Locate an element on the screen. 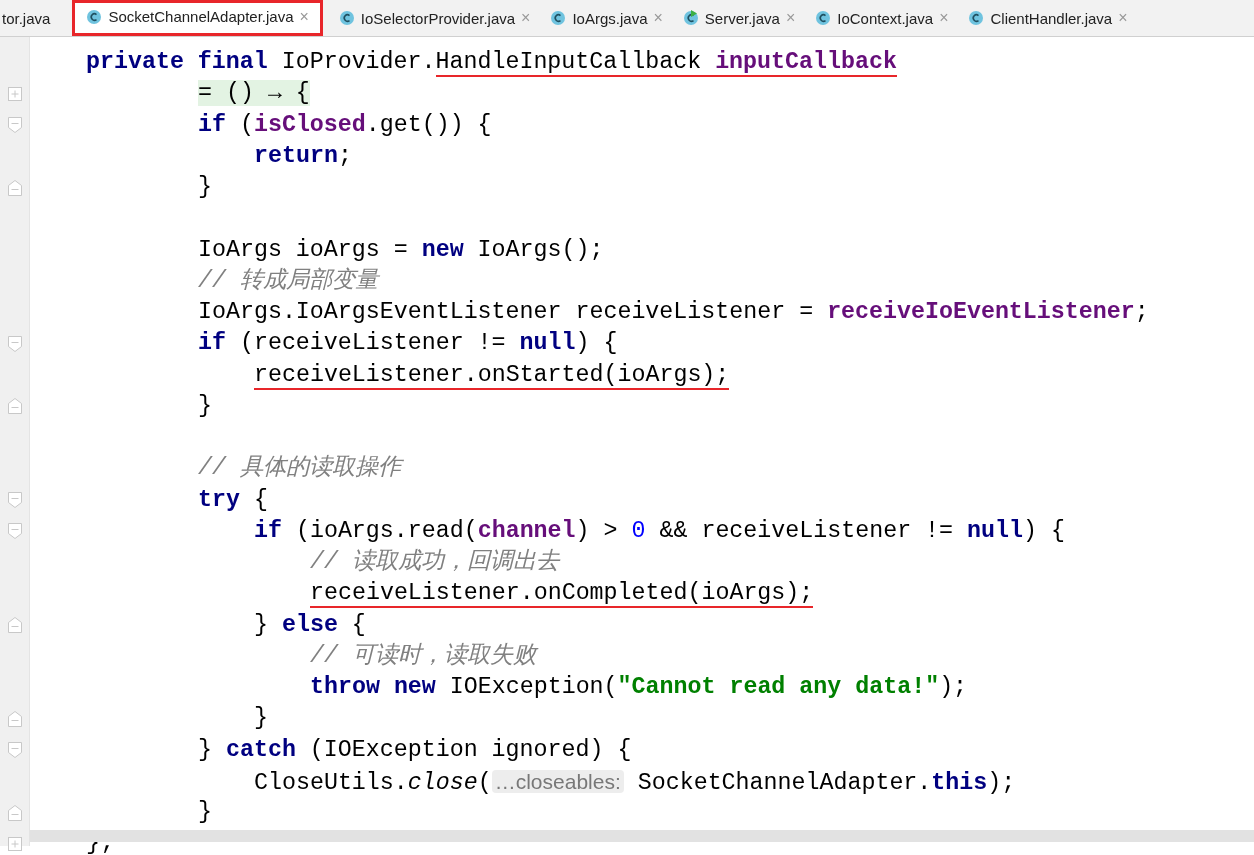 The width and height of the screenshot is (1254, 855). code-line: IoArgs ioArgs = new IoArgs(); is located at coordinates (401, 249).